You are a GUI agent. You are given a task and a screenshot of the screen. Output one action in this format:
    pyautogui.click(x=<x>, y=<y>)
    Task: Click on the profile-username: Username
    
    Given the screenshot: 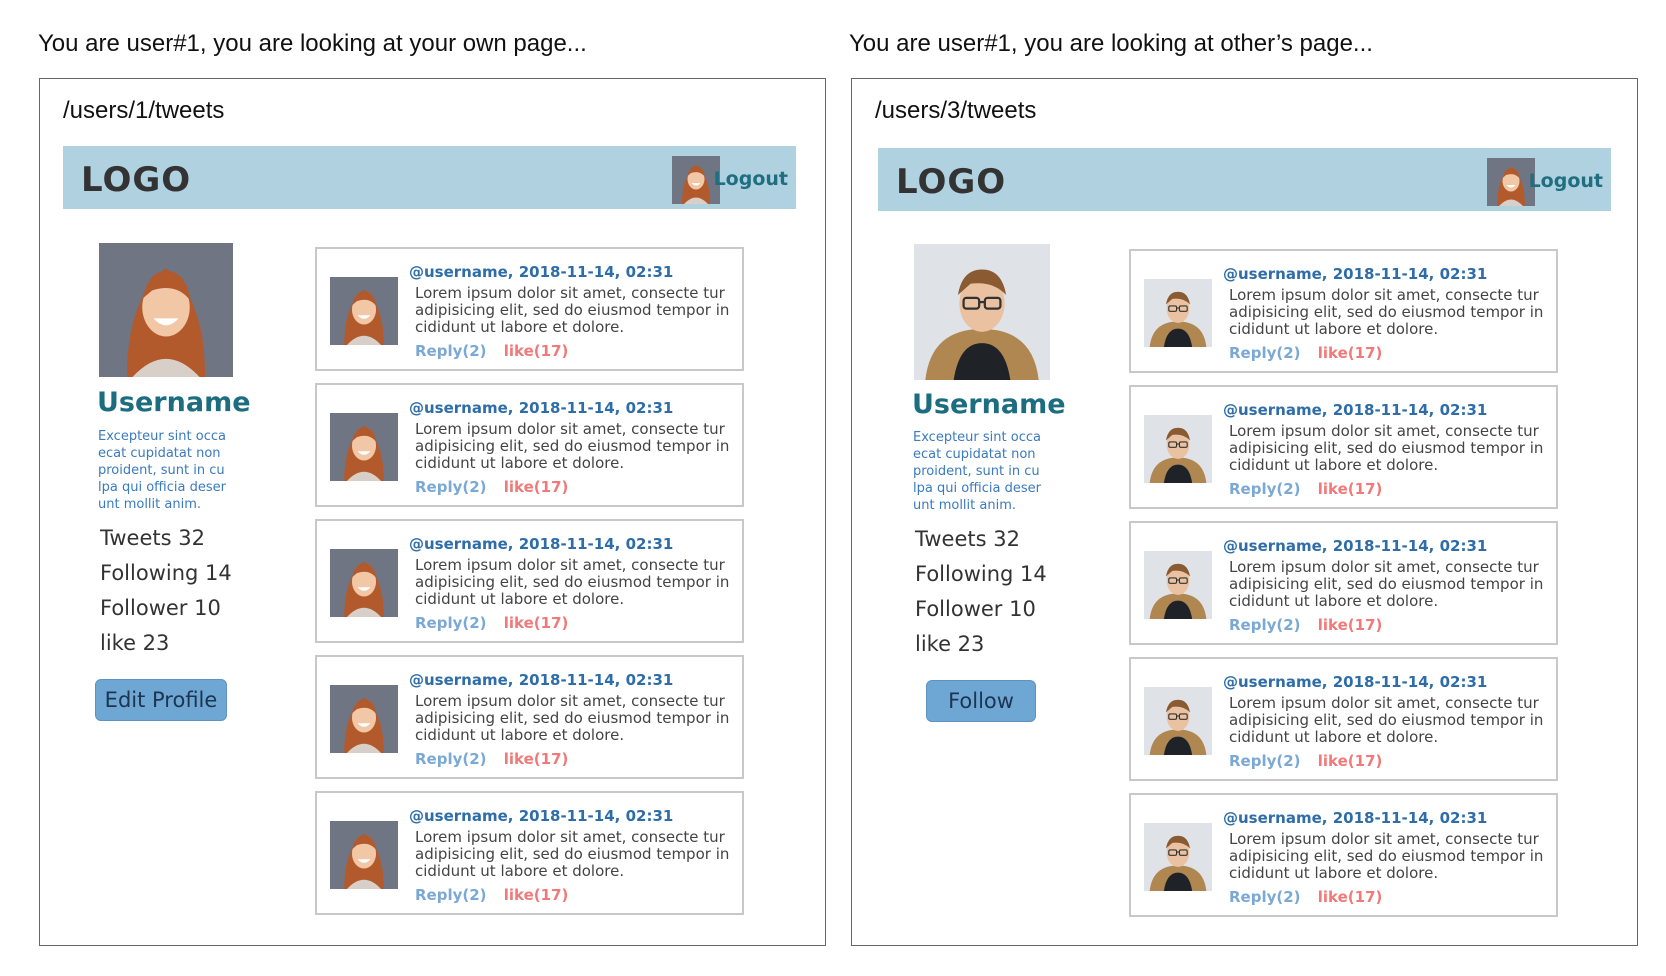 What is the action you would take?
    pyautogui.click(x=989, y=404)
    